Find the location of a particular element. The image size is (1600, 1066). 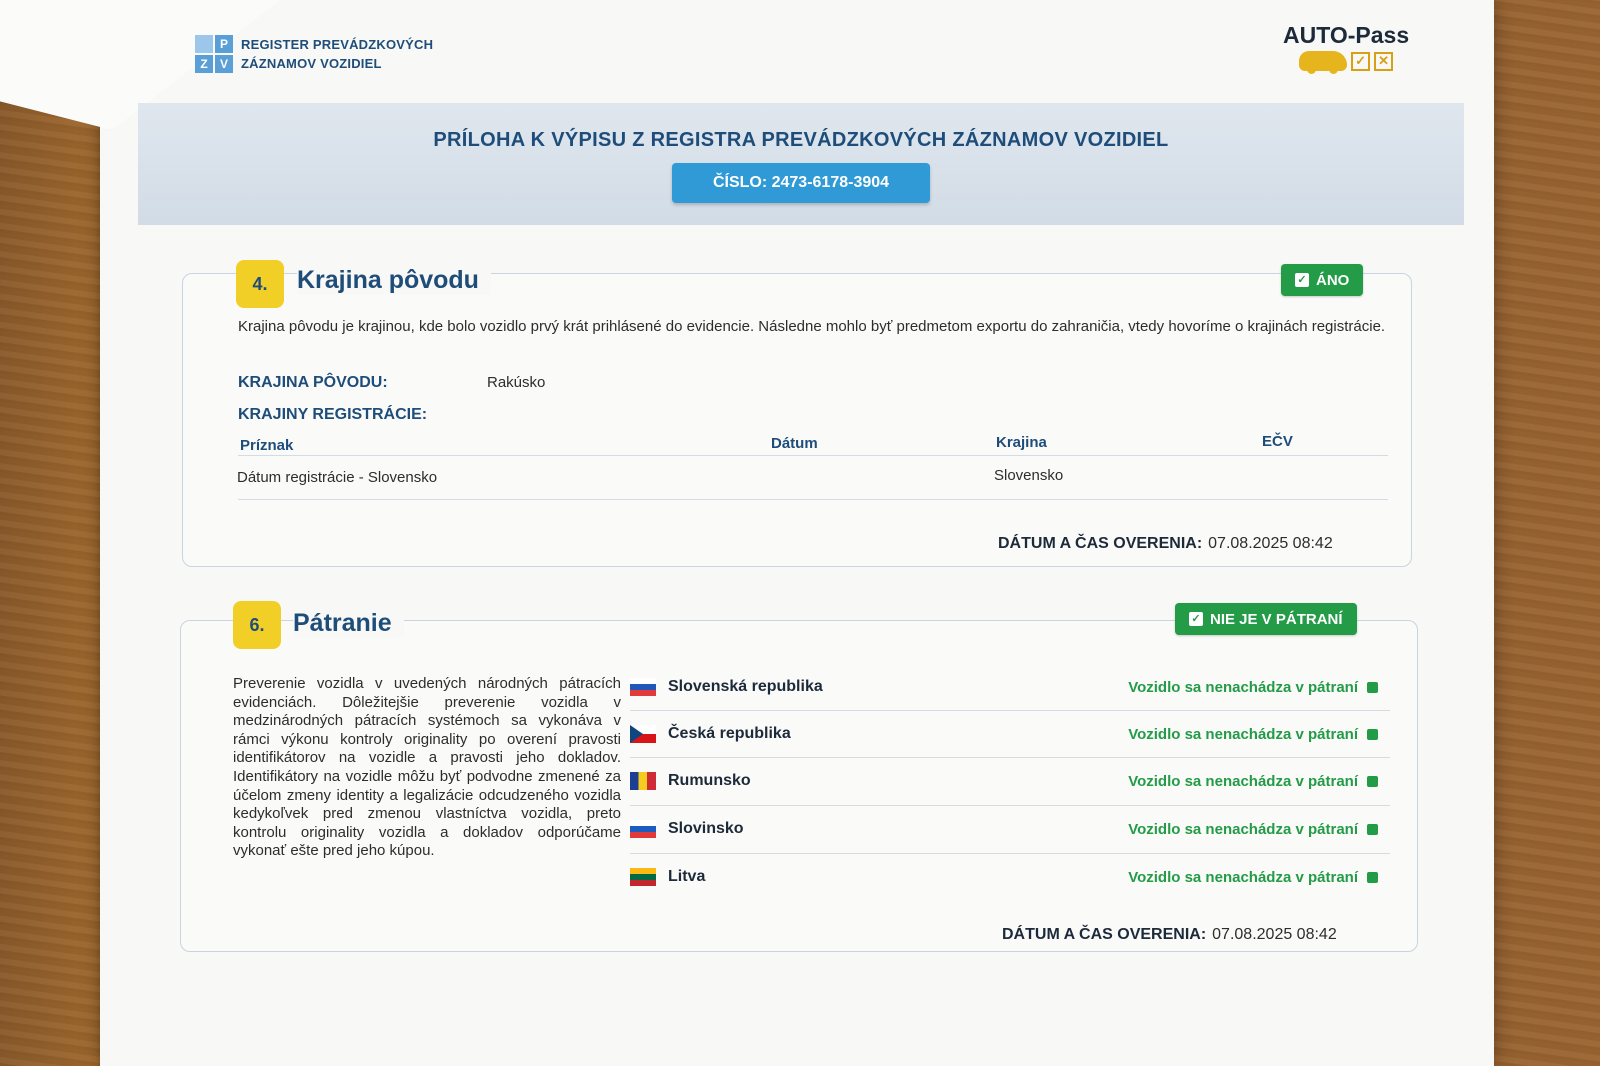

search-row: Rumunsko Vozidlo sa nenachádza v pátraní is located at coordinates (1004, 781).